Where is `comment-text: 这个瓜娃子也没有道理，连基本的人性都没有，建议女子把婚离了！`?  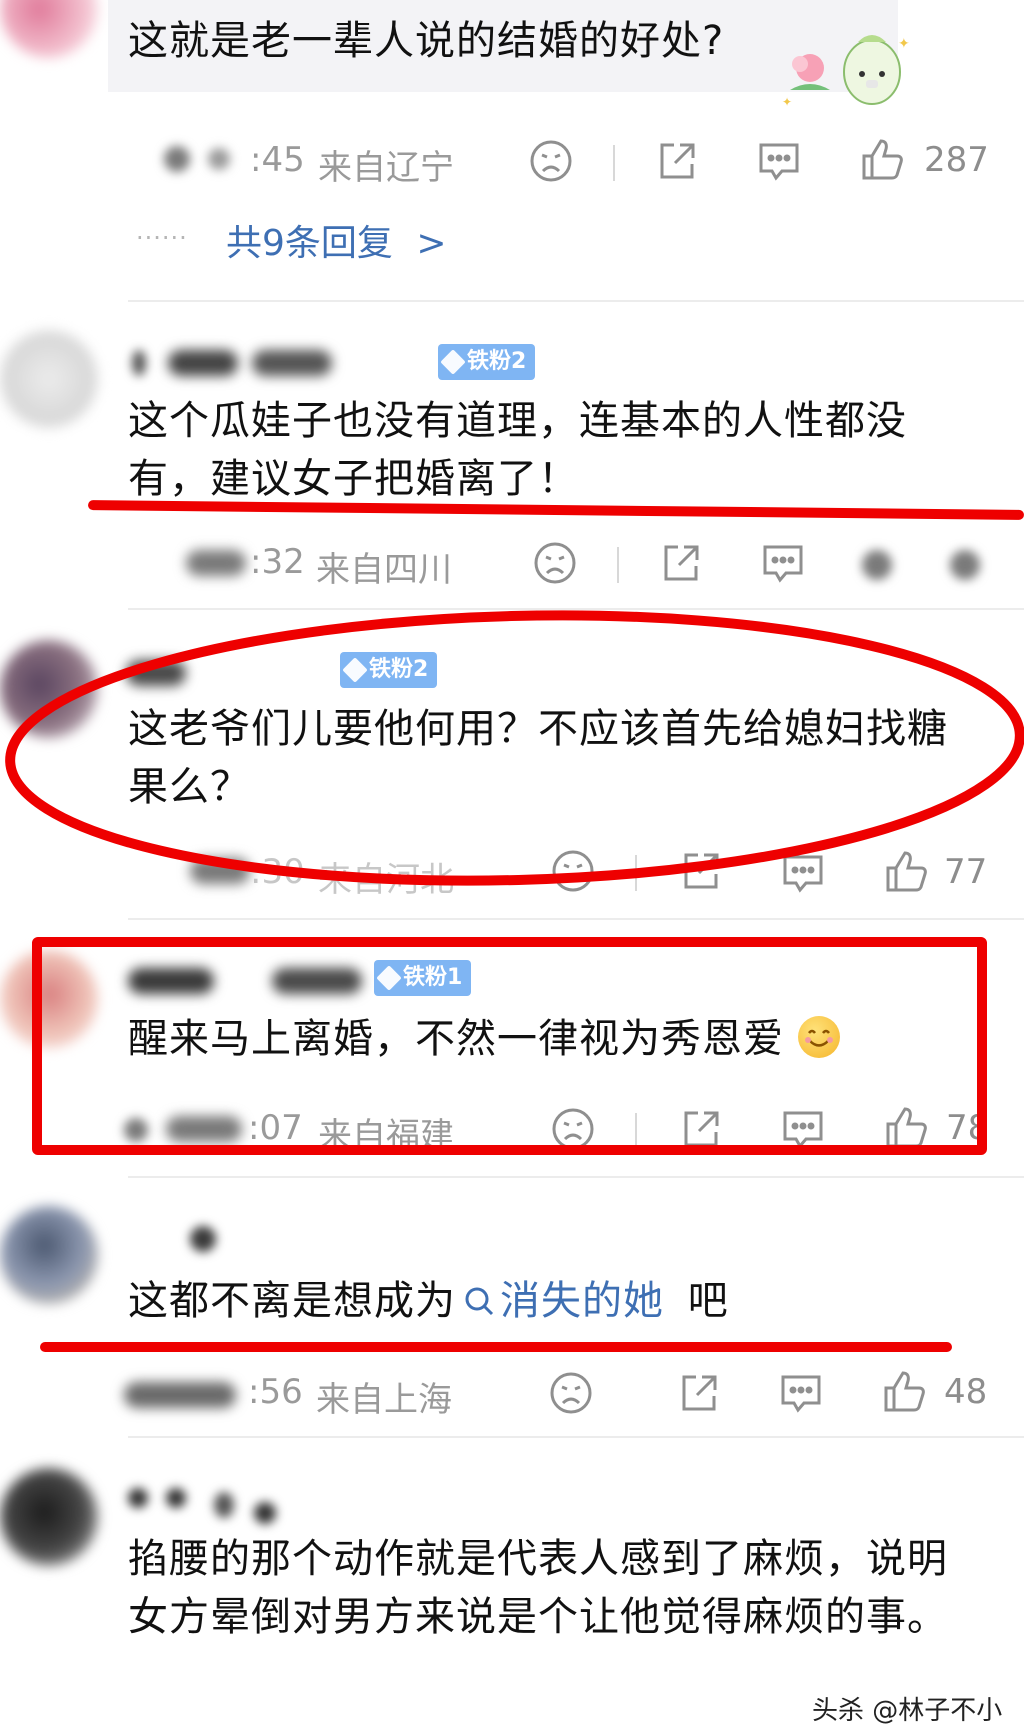 comment-text: 这个瓜娃子也没有道理，连基本的人性都没有，建议女子把婚离了！ is located at coordinates (517, 450).